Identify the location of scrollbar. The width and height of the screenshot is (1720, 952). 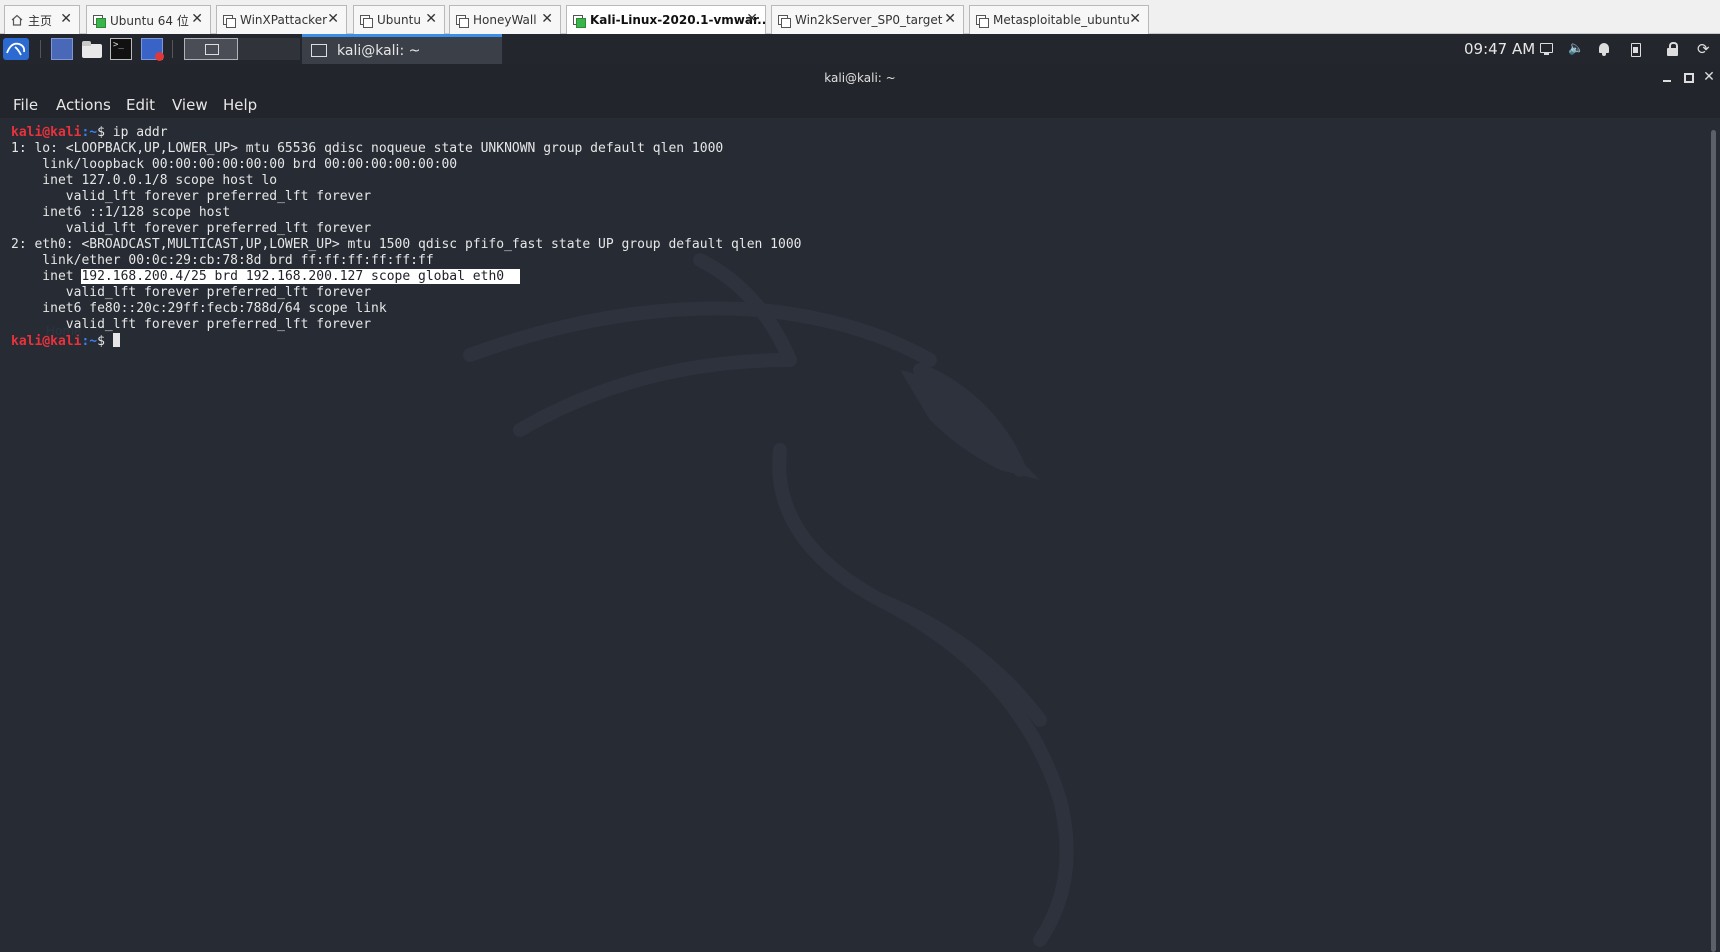
(1713, 541).